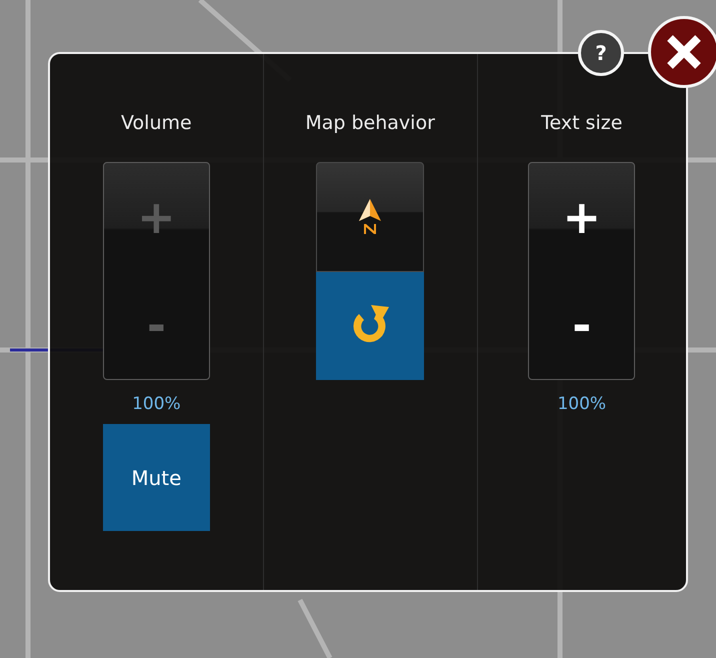 This screenshot has width=716, height=658. I want to click on close-icon, so click(684, 52).